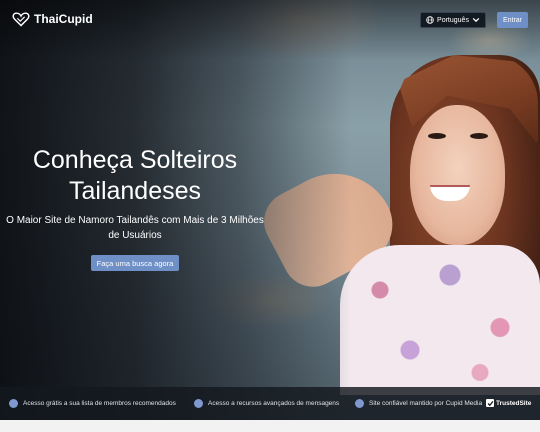 The height and width of the screenshot is (432, 540). Describe the element at coordinates (21, 19) in the screenshot. I see `heart-logo-icon` at that location.